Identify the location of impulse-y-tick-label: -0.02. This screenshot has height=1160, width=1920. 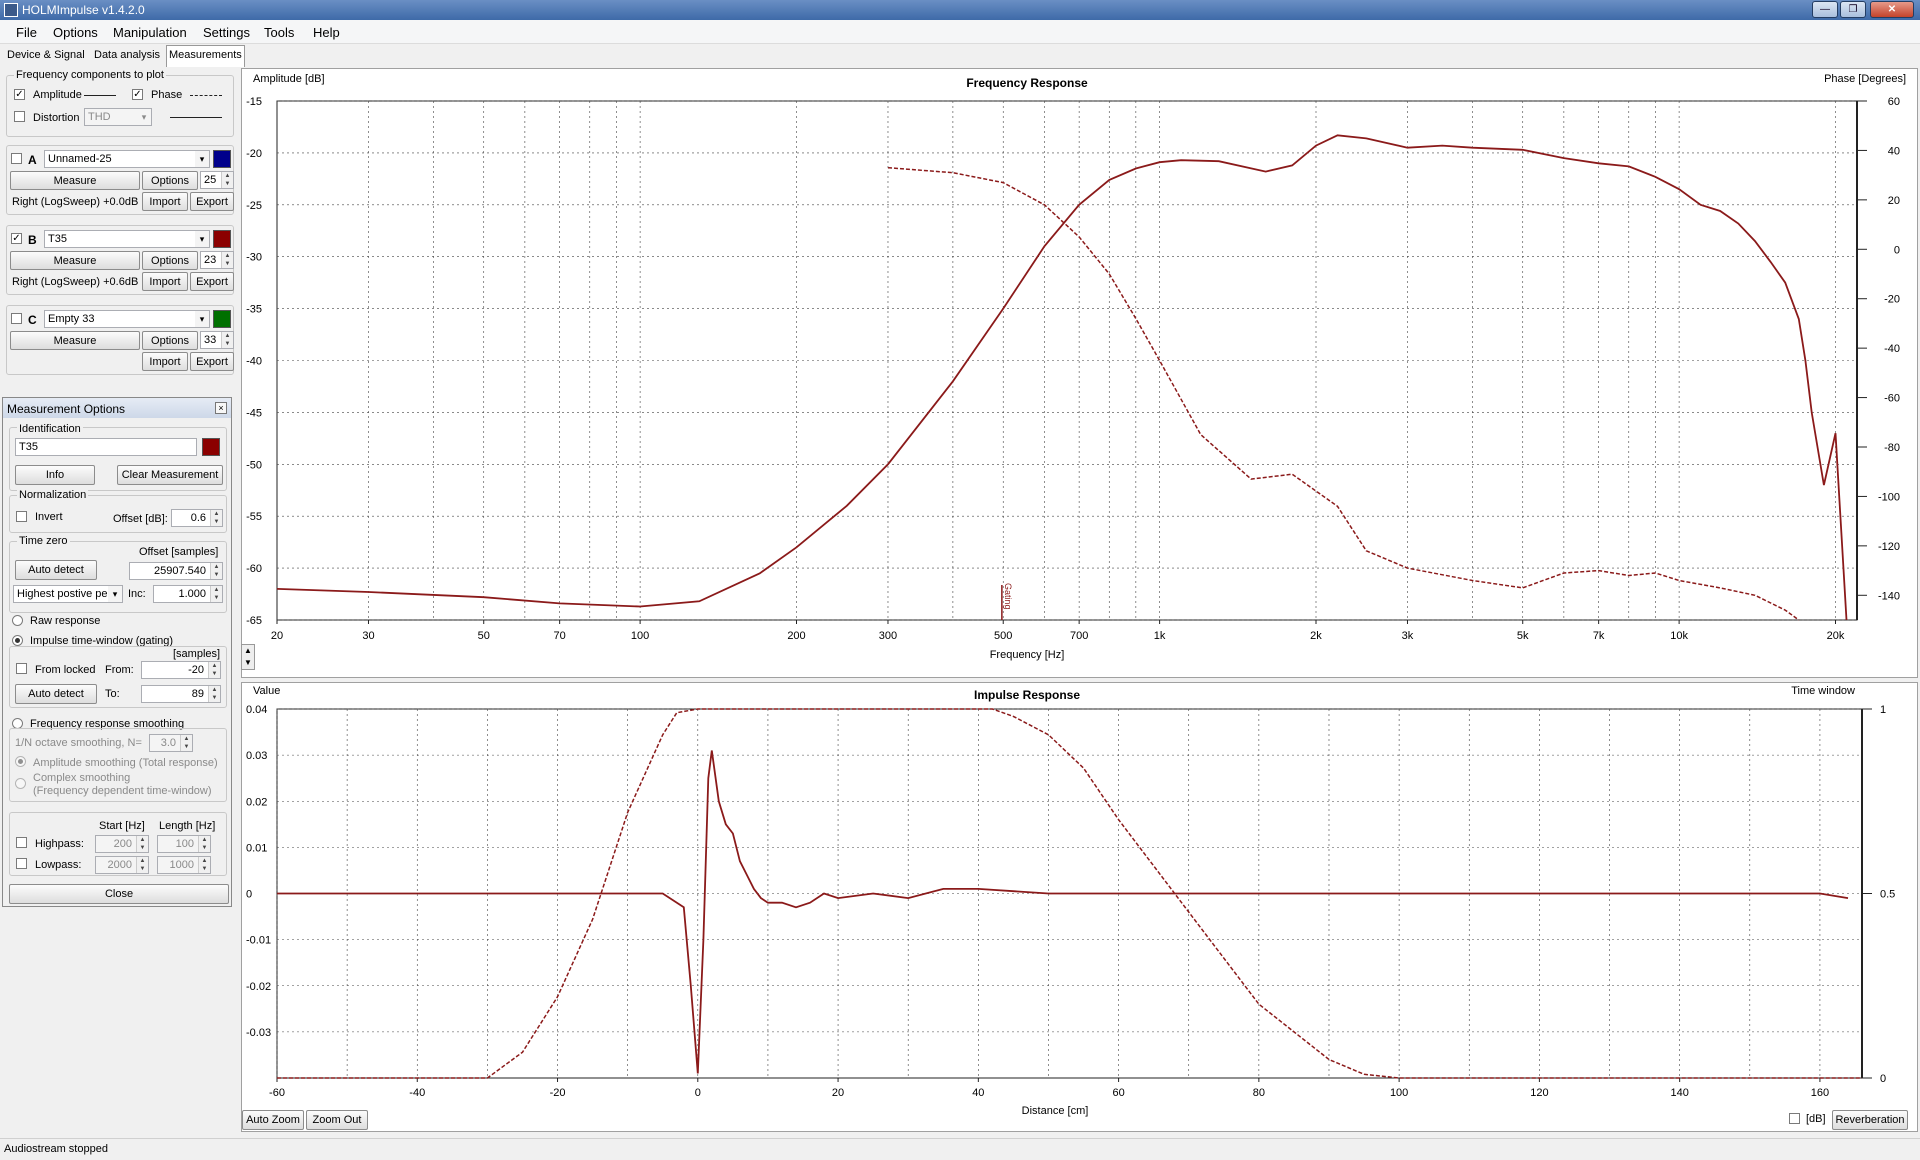
(258, 987).